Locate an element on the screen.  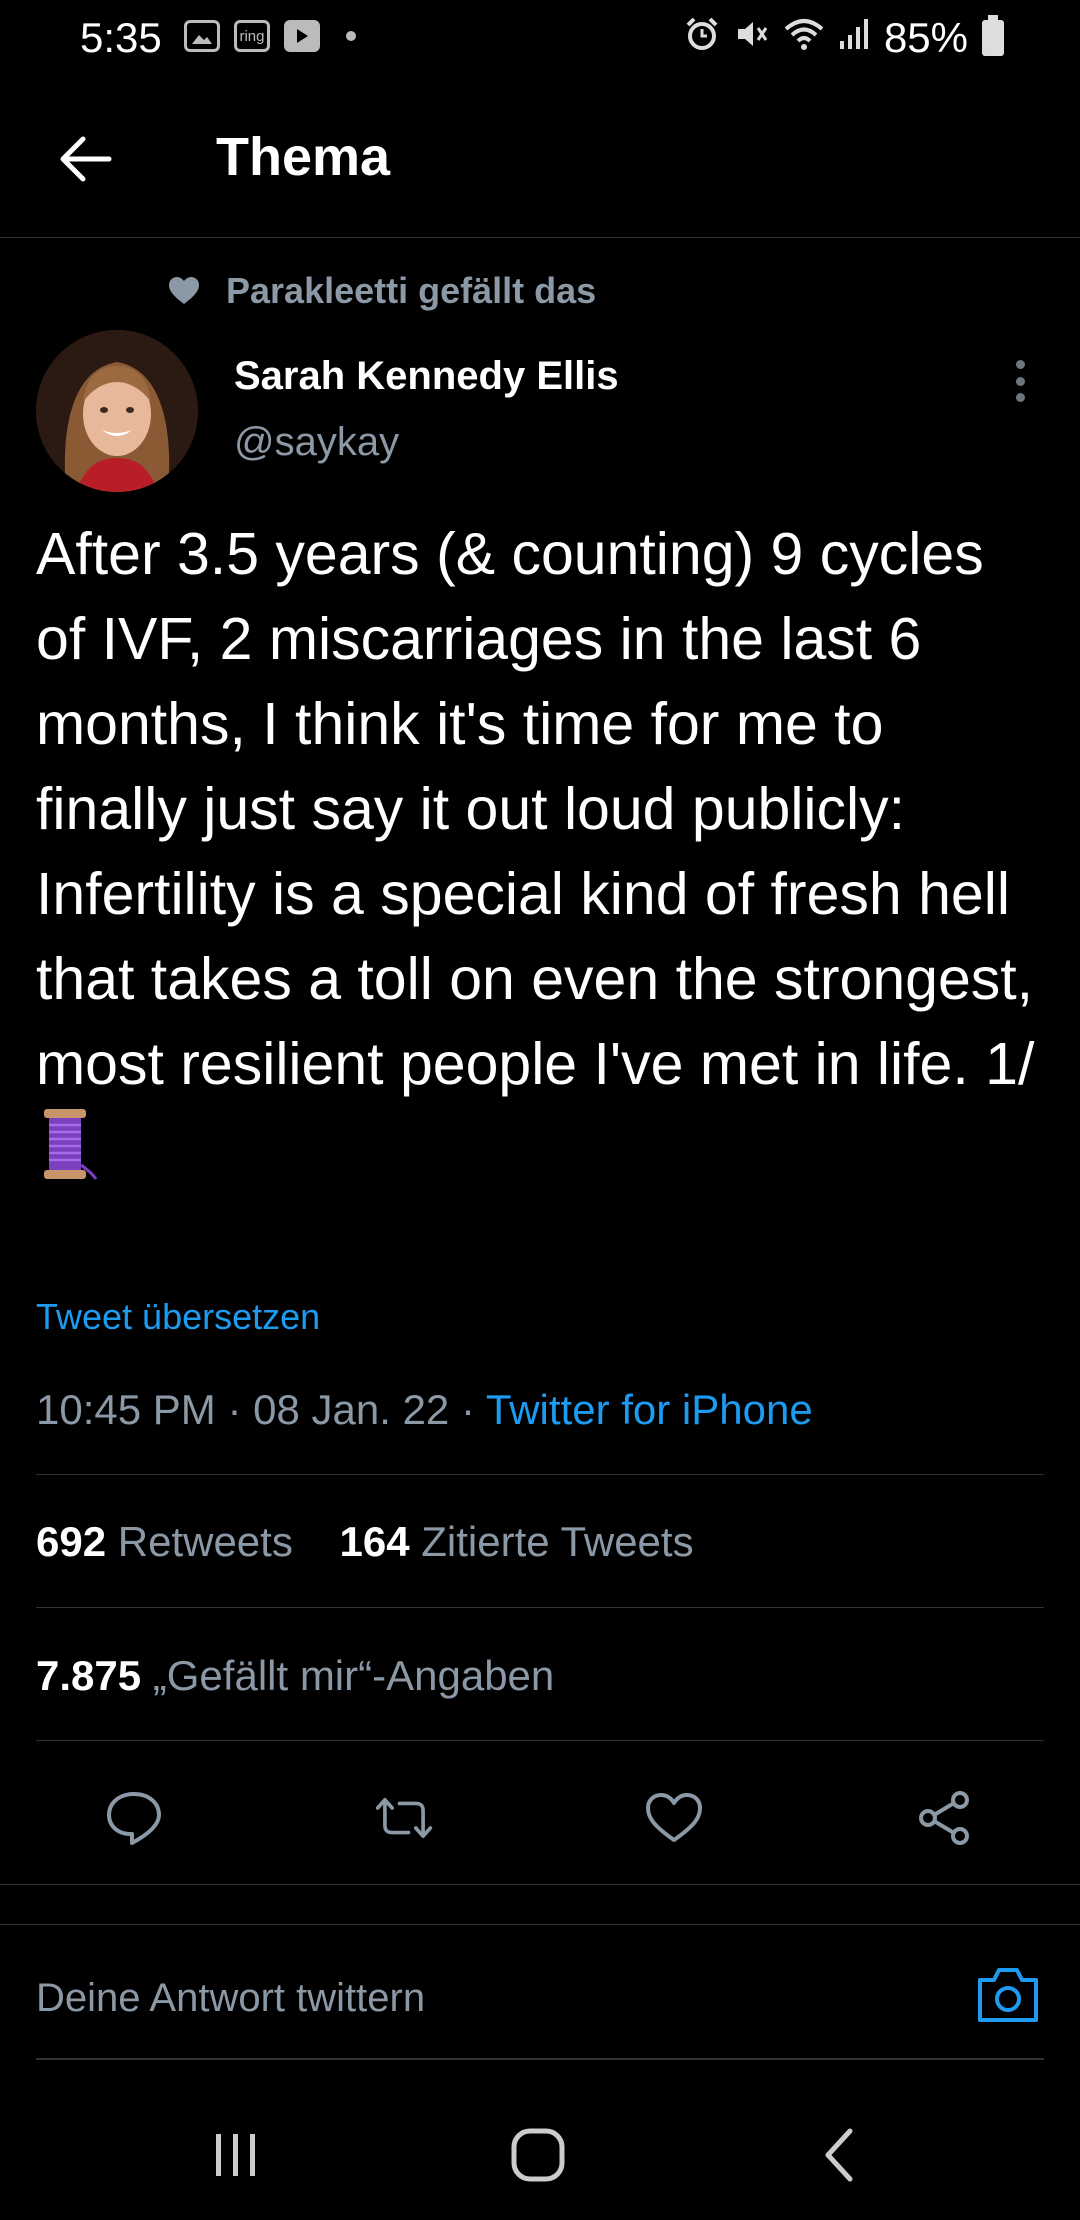
camera-button is located at coordinates (1008, 1994).